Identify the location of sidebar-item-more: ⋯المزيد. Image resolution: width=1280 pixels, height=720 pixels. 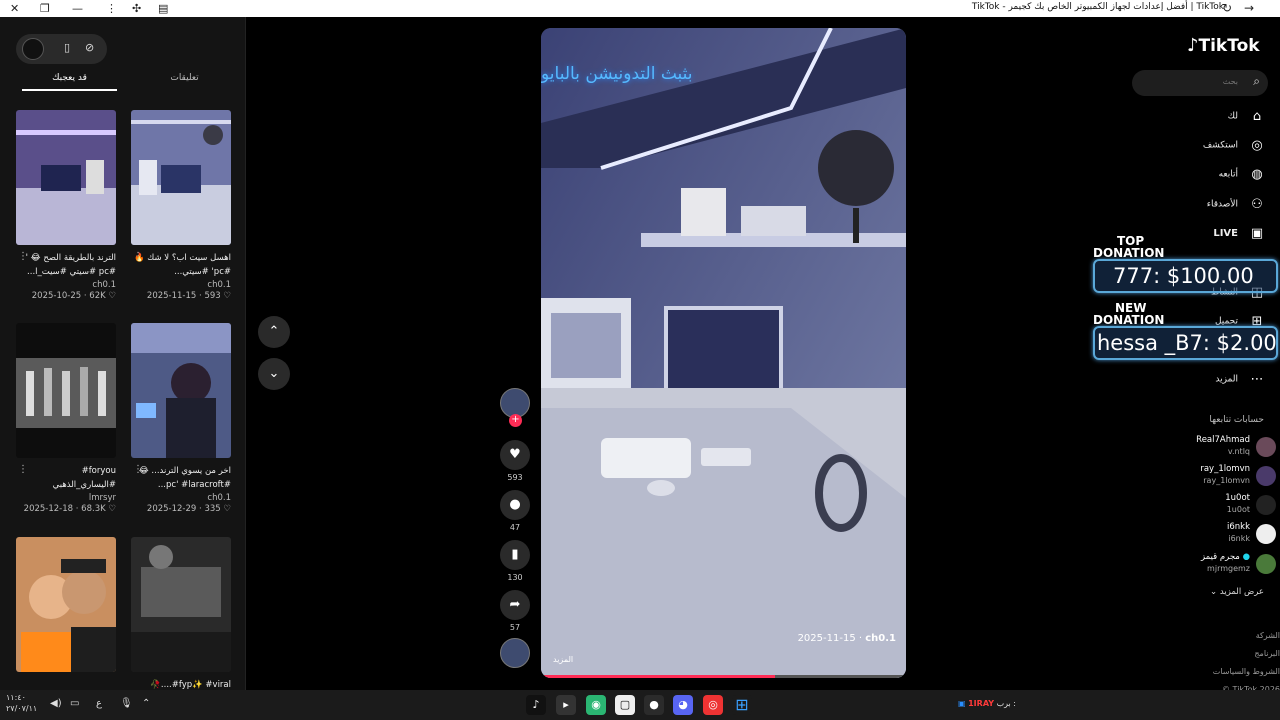
(1240, 382).